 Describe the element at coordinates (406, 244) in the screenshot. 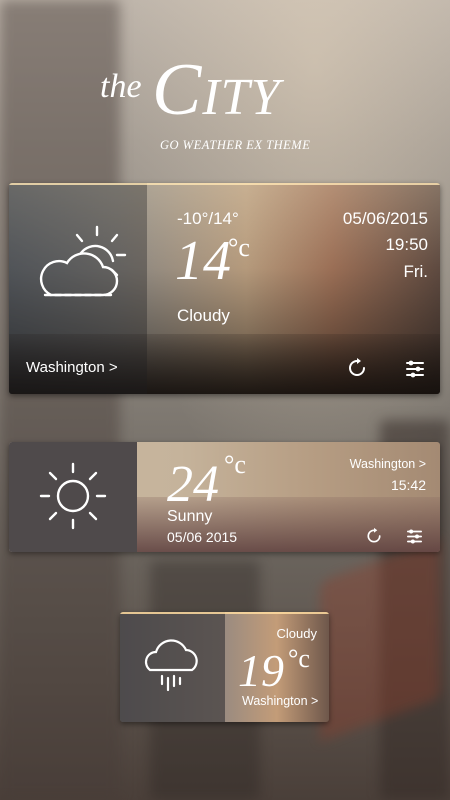

I see `time-text: 19:50` at that location.